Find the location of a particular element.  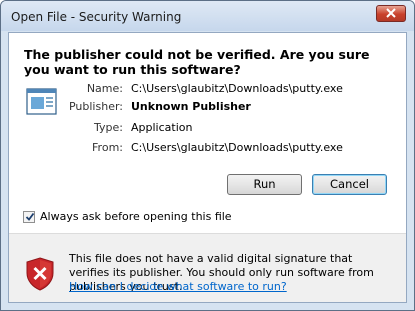

checkmark-icon is located at coordinates (30, 216).